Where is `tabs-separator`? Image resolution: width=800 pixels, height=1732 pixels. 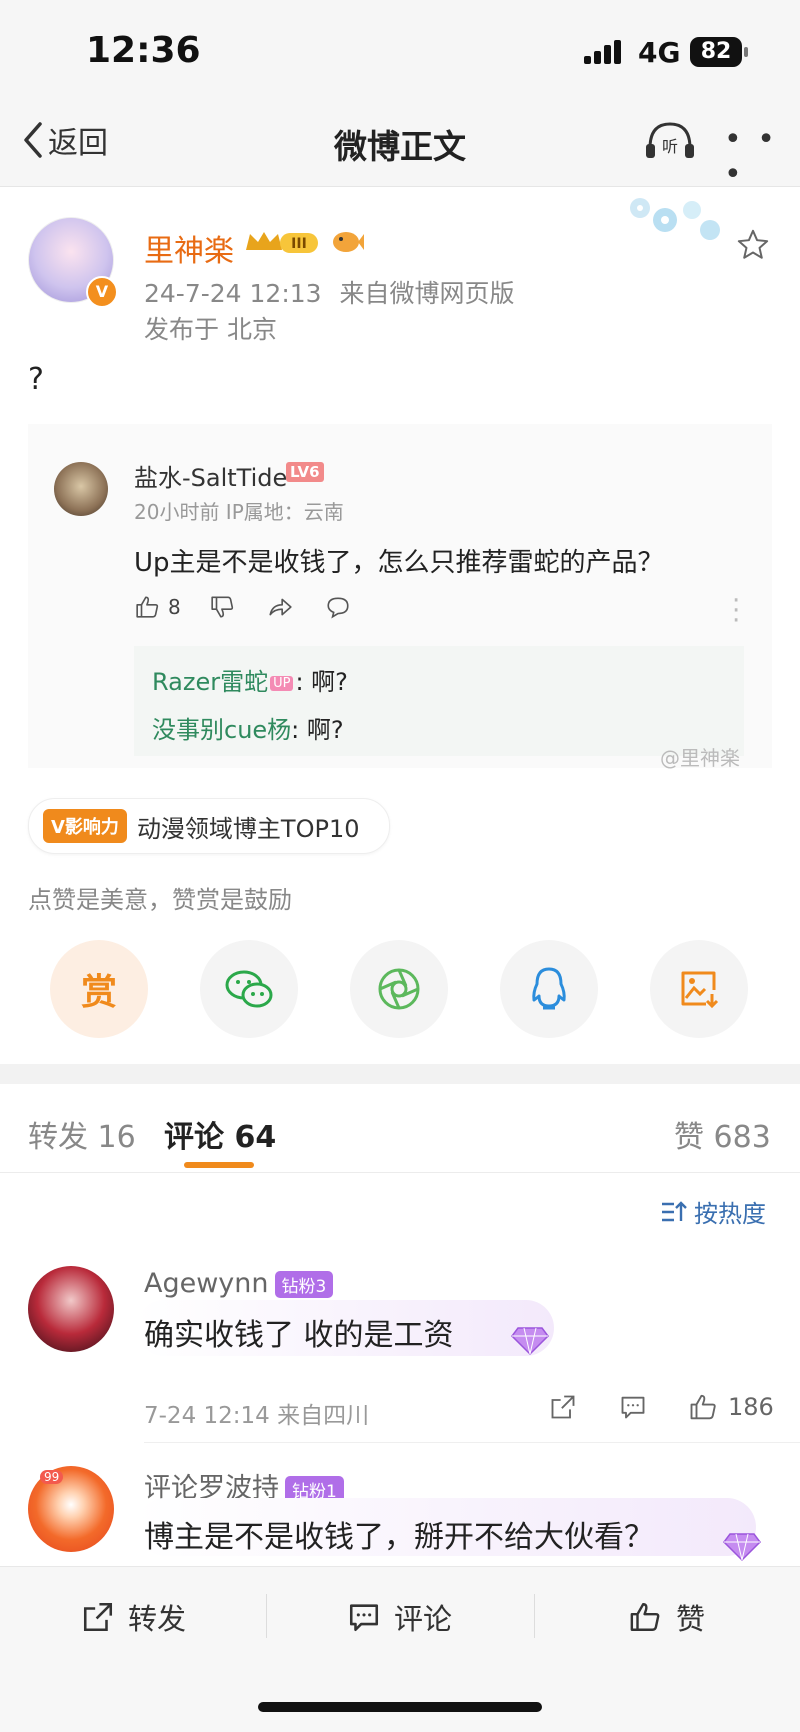 tabs-separator is located at coordinates (400, 1172).